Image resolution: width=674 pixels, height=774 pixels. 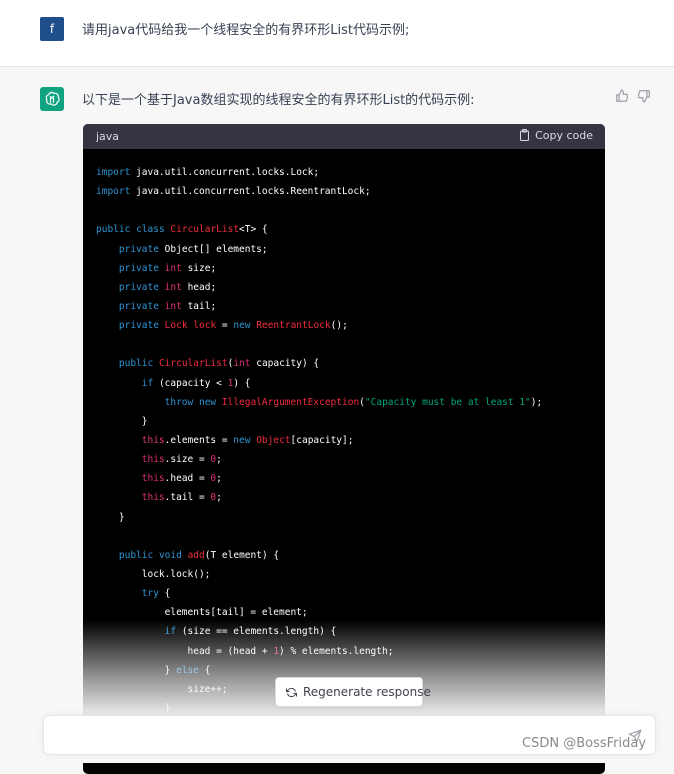 I want to click on user-message-row: f 请用java代码给我一个线程安全的有界环形List代码示例;, so click(x=337, y=33).